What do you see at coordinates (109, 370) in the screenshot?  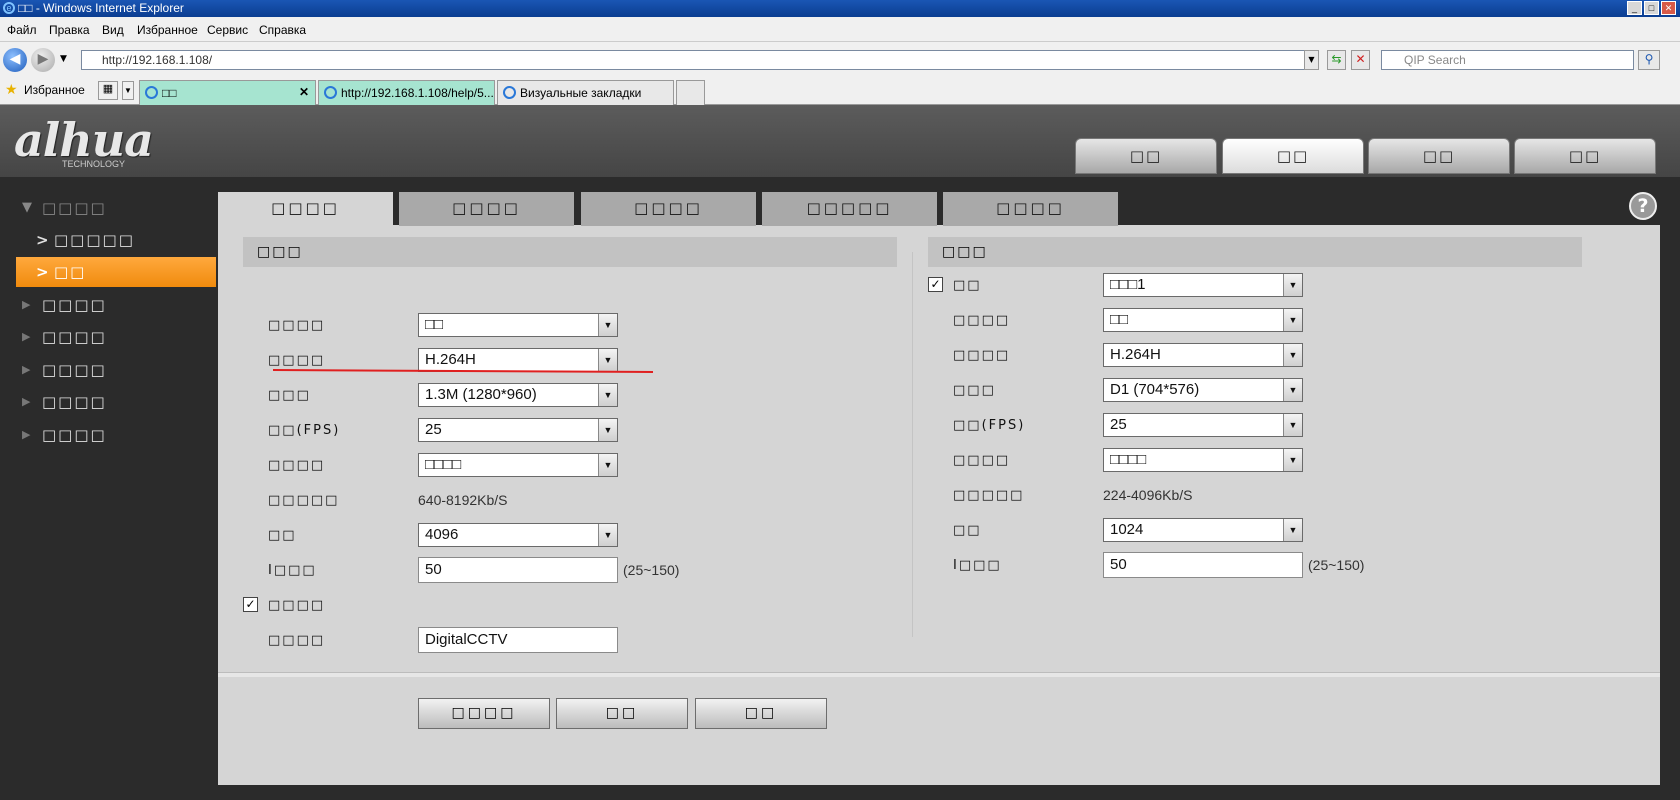 I see `sidebar-group-3: ▶ □□□□` at bounding box center [109, 370].